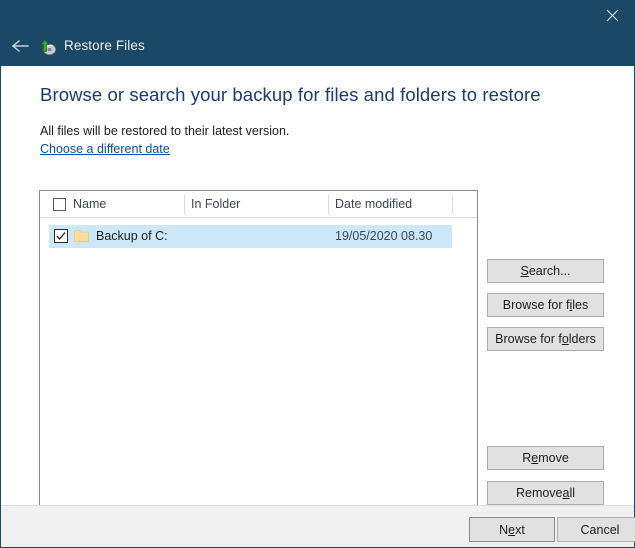 The height and width of the screenshot is (548, 635). What do you see at coordinates (89, 204) in the screenshot?
I see `column-header-name: Name` at bounding box center [89, 204].